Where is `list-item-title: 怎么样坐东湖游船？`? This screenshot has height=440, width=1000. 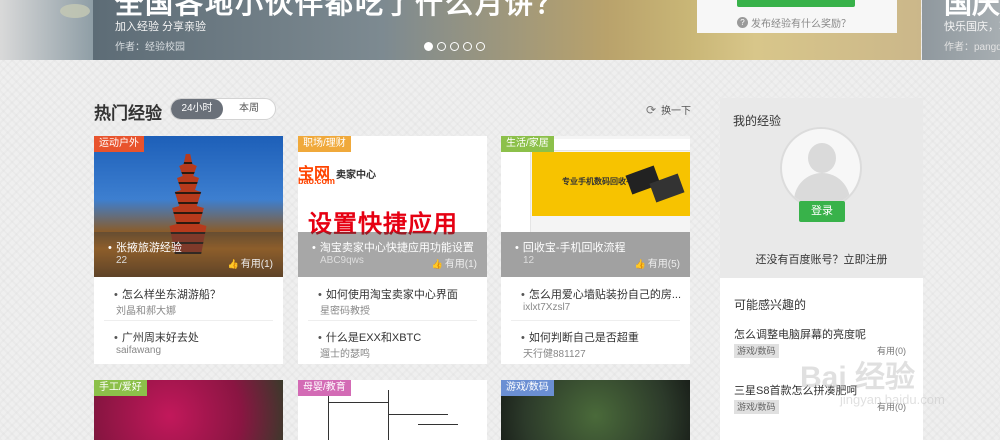
list-item-title: 怎么样坐东湖游船？ is located at coordinates (167, 294).